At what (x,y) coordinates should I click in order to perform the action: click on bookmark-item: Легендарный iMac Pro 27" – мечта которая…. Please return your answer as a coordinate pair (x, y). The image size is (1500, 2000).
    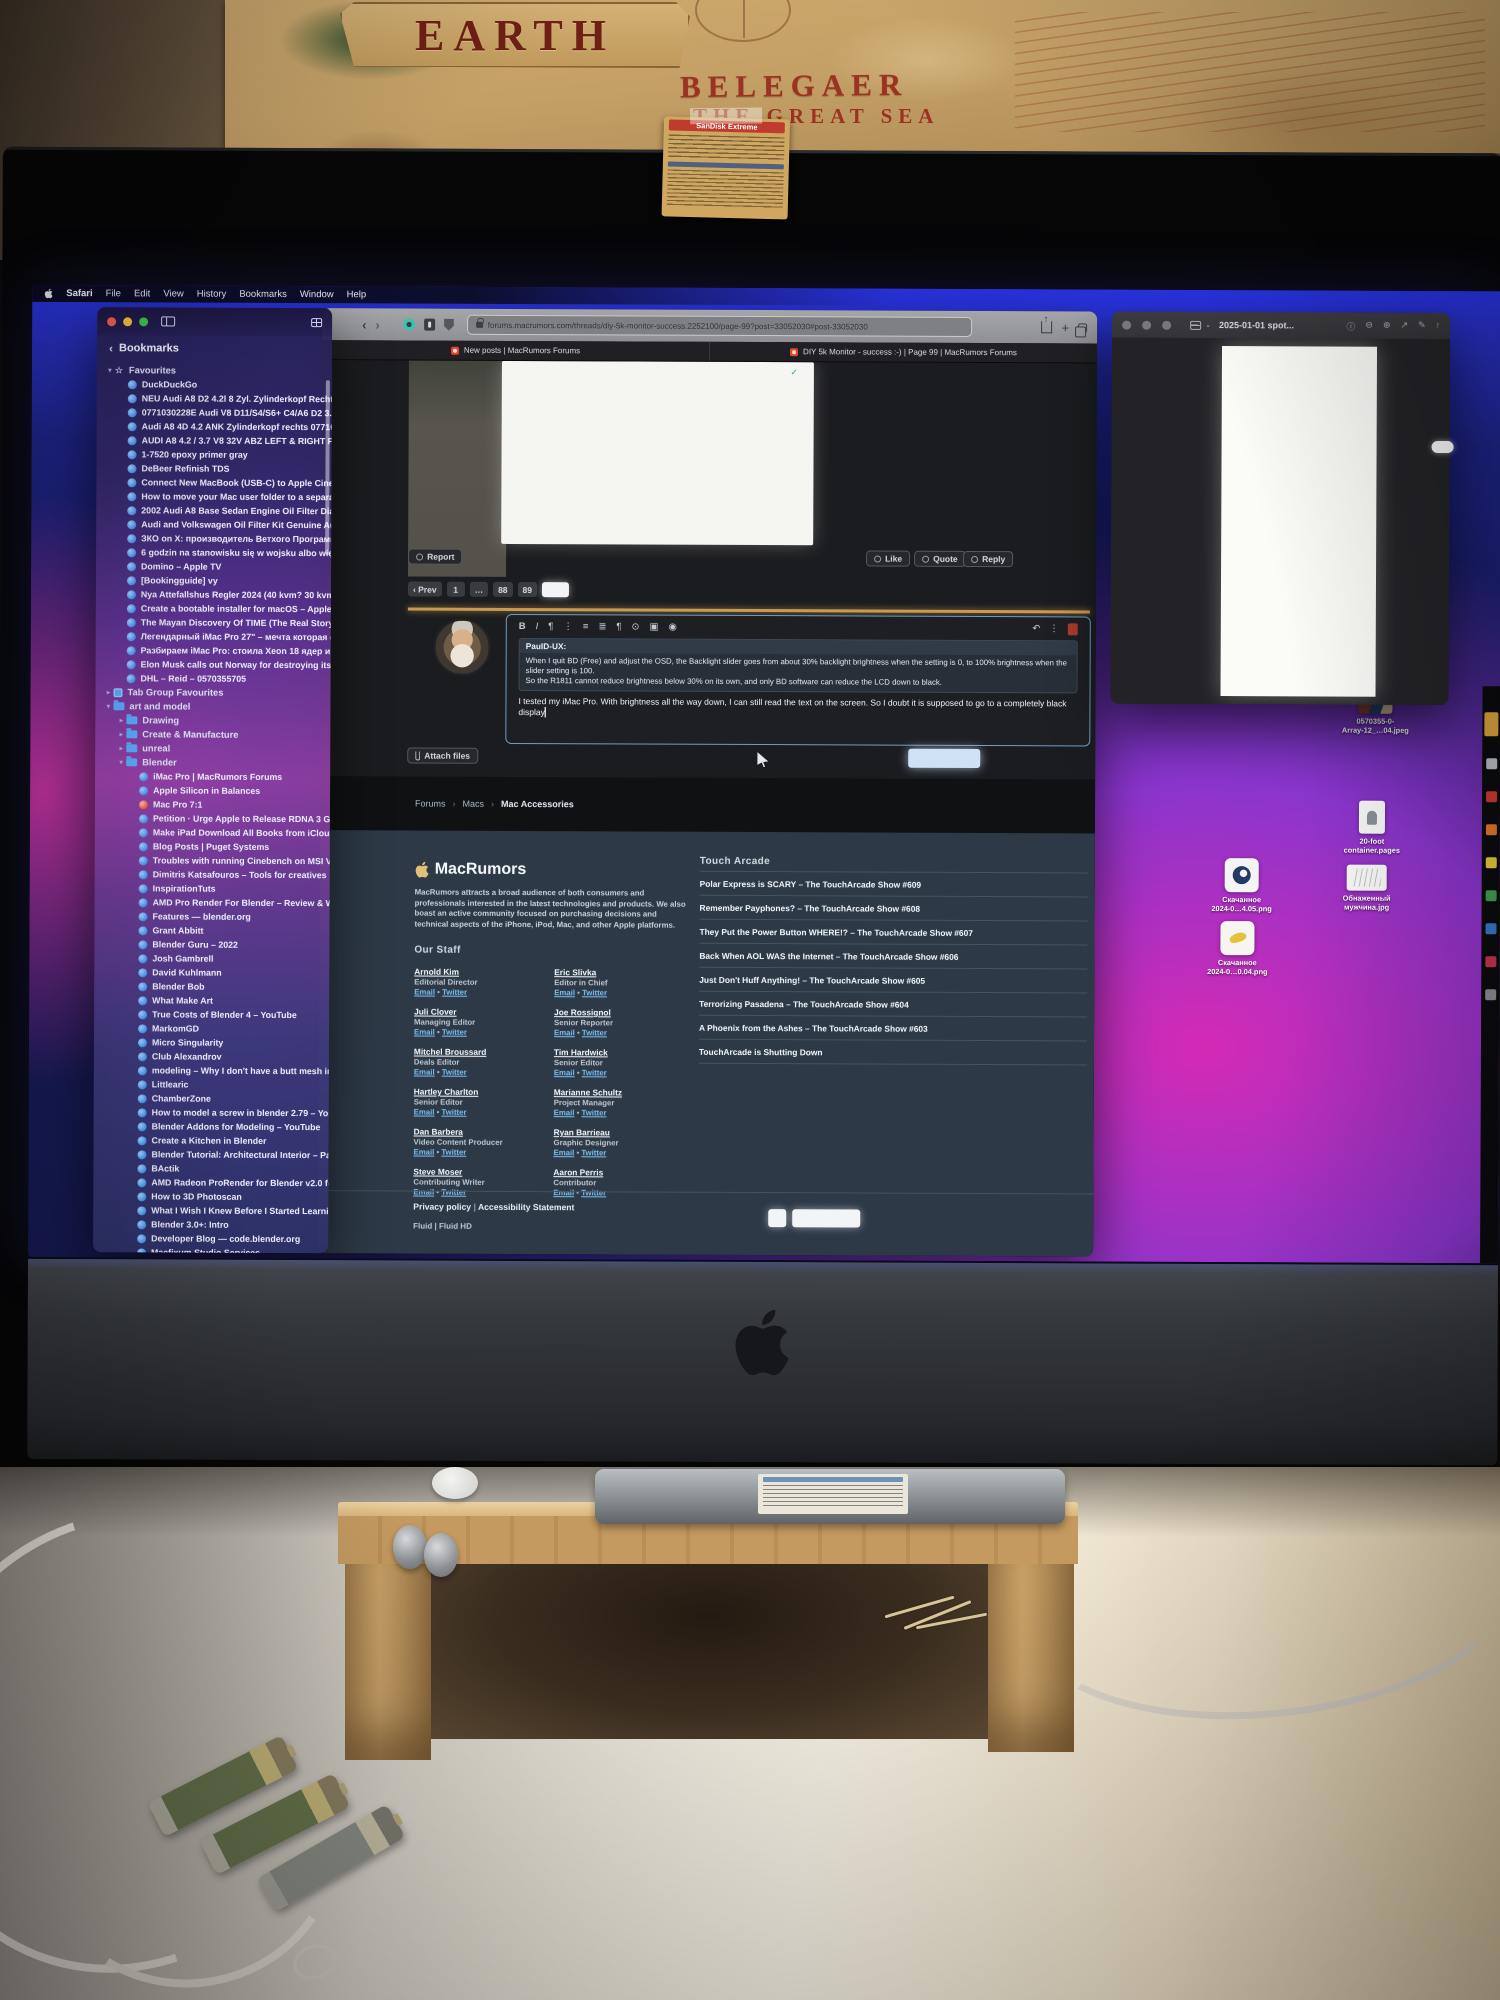
    Looking at the image, I should click on (213, 636).